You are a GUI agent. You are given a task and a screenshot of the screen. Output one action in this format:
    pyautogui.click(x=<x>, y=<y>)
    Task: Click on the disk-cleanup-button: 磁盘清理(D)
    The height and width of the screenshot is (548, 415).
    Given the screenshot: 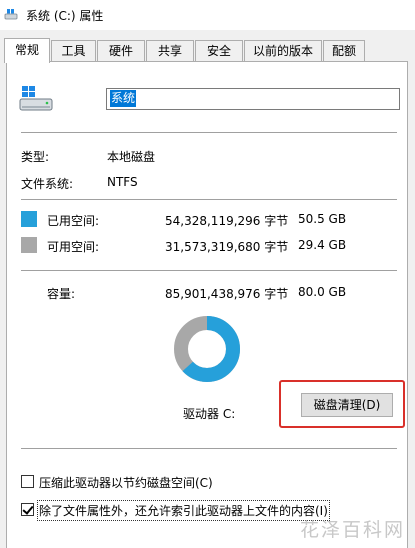 What is the action you would take?
    pyautogui.click(x=347, y=405)
    